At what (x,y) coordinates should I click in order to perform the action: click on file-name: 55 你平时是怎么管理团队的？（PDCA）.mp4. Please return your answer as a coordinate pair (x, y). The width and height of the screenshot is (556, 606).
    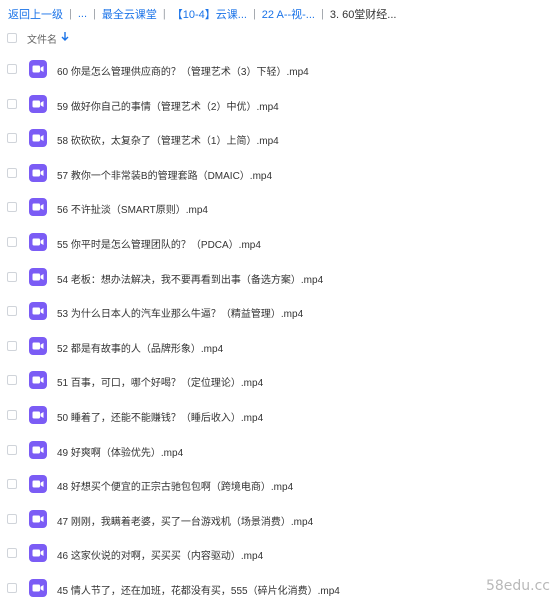
    Looking at the image, I should click on (159, 243).